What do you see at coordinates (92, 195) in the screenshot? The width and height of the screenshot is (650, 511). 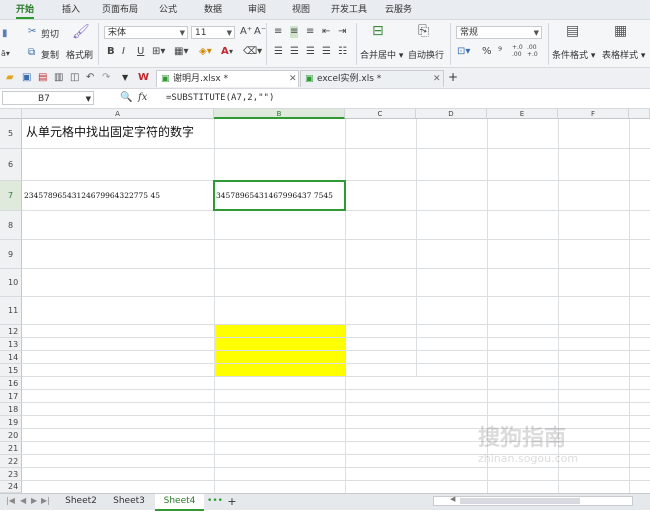 I see `cell-a7: 23457896543124679964322775 45` at bounding box center [92, 195].